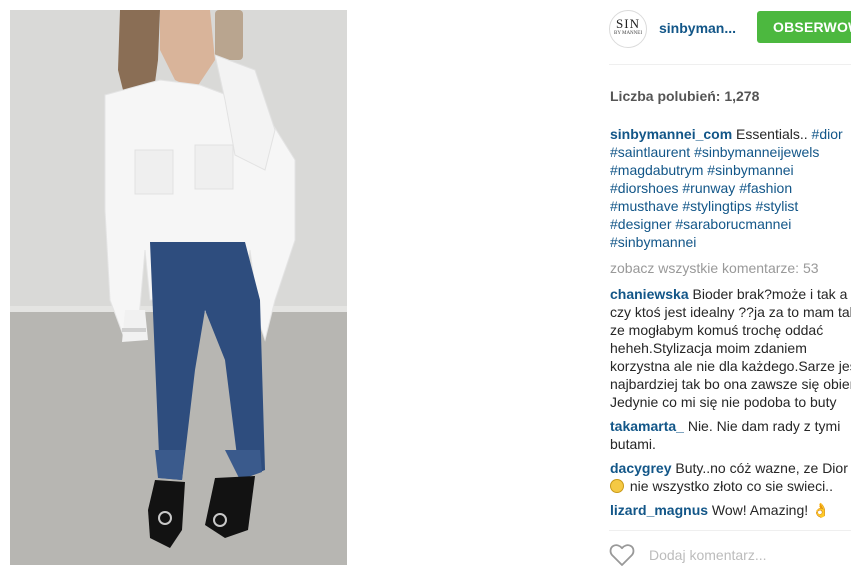 The image size is (851, 575). I want to click on comment-username: dacygrey, so click(640, 468).